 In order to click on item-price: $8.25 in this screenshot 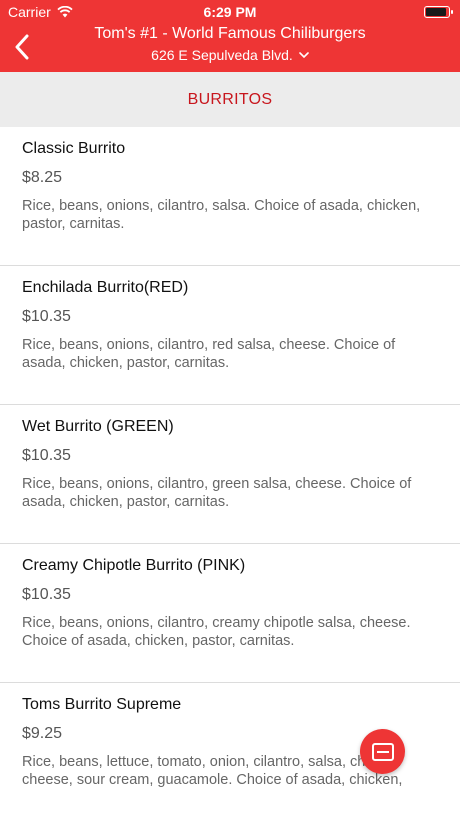, I will do `click(42, 177)`.